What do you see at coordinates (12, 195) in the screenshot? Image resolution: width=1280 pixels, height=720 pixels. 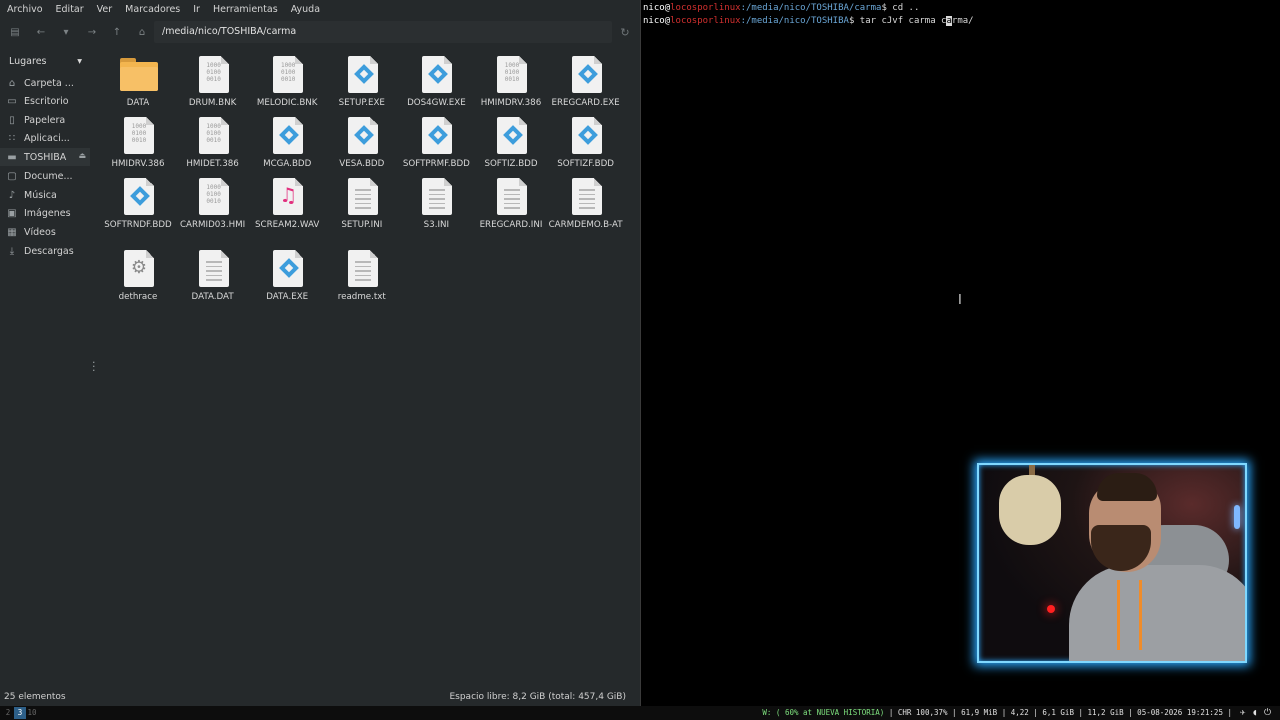 I see `music-icon: ♪` at bounding box center [12, 195].